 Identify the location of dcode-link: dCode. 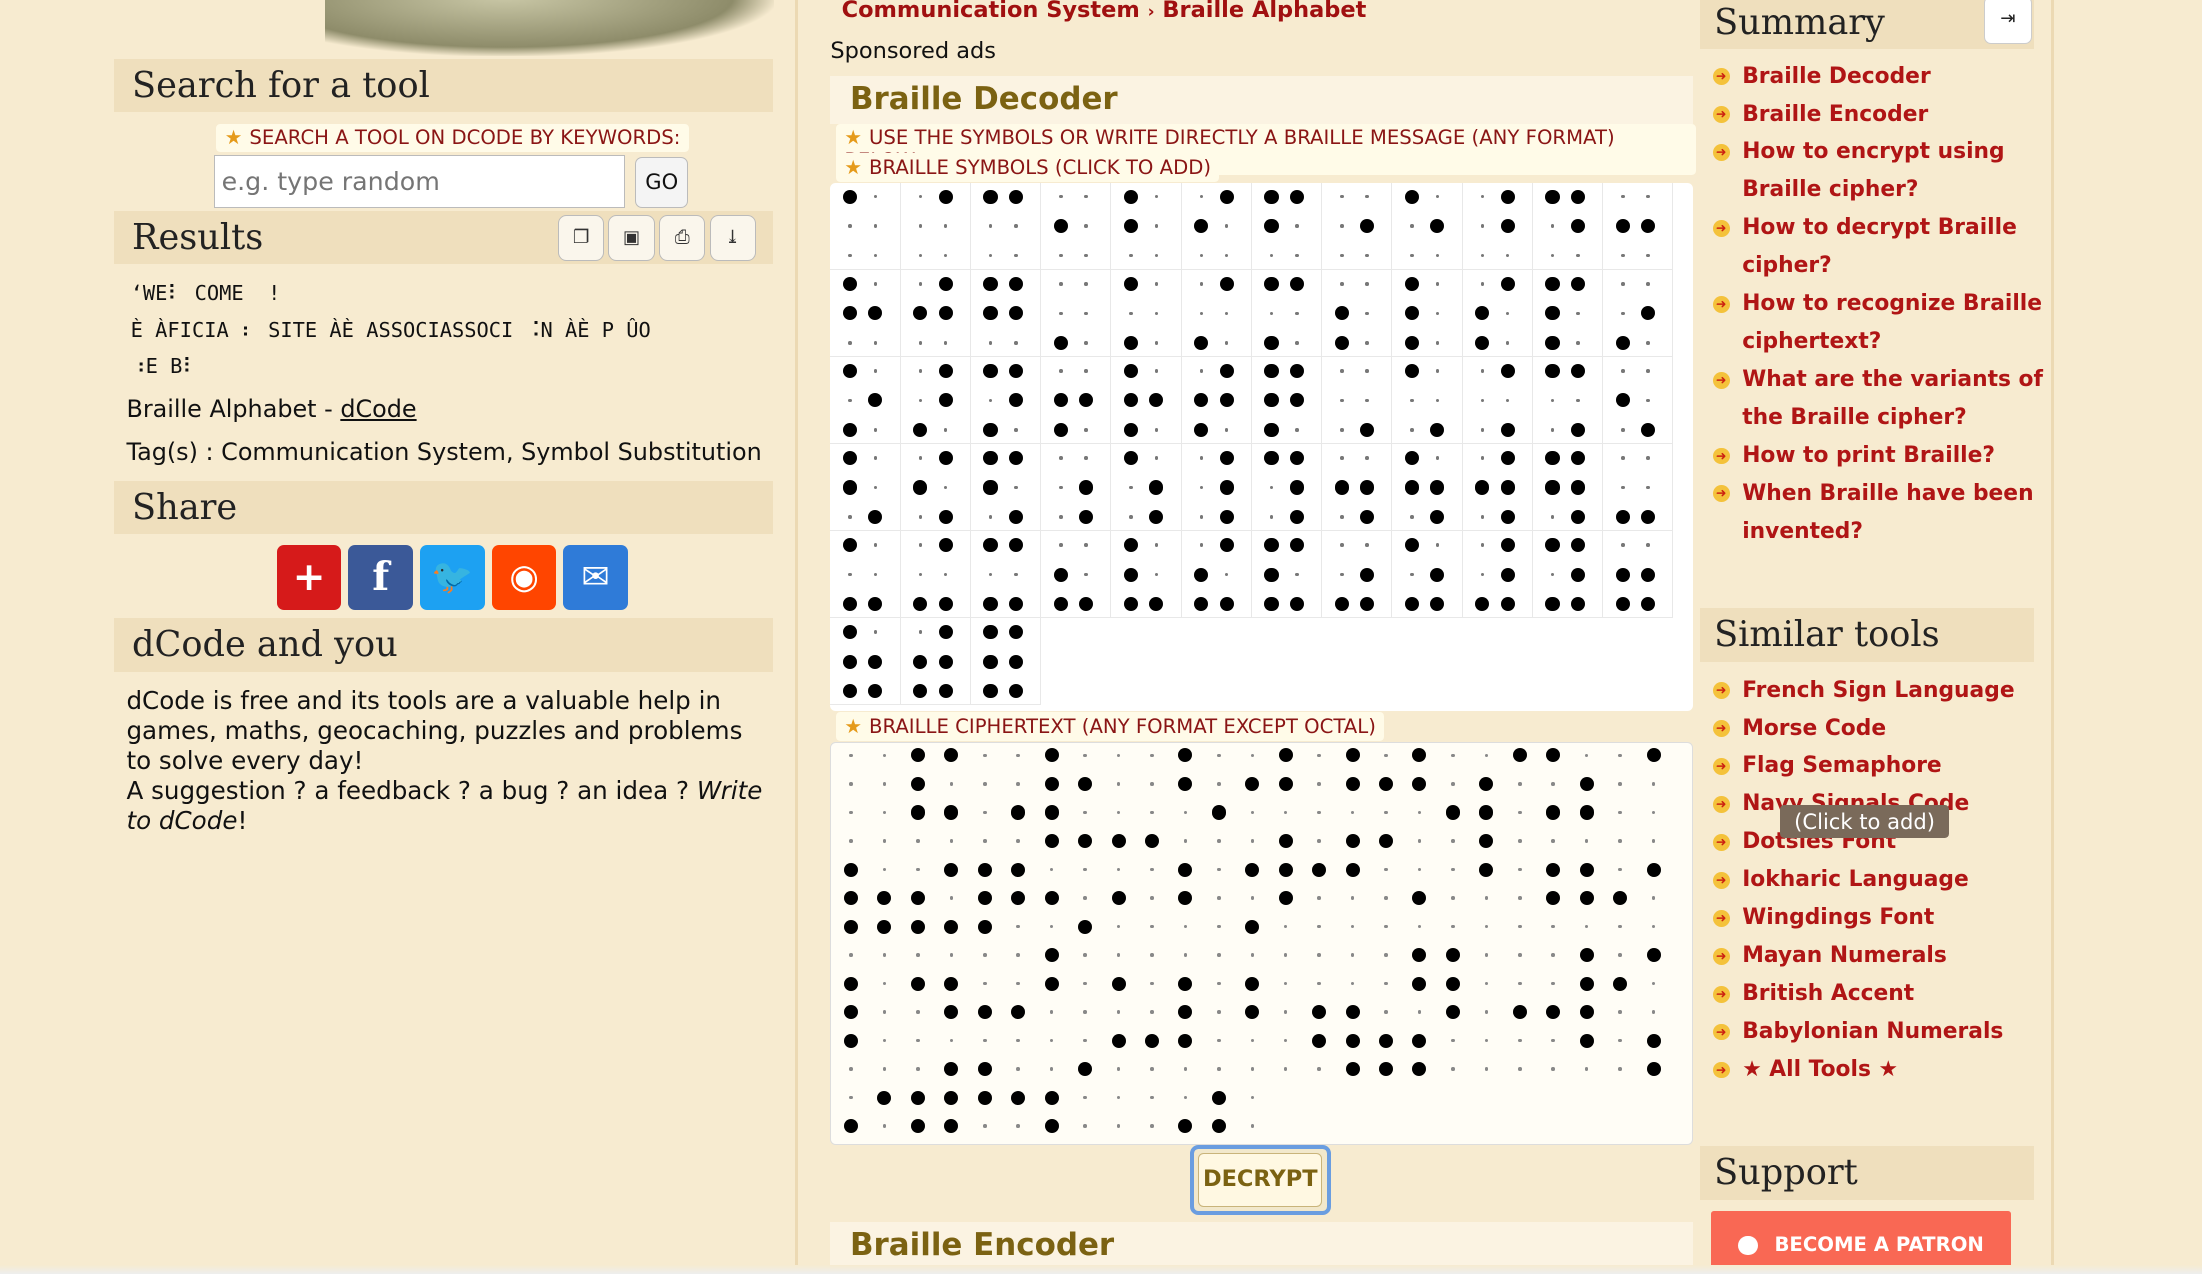
(378, 409).